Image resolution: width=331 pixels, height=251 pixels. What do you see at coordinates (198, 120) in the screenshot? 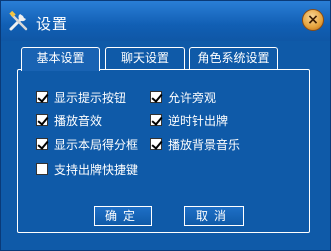
I see `counterclockwise-label: 逆时针出牌` at bounding box center [198, 120].